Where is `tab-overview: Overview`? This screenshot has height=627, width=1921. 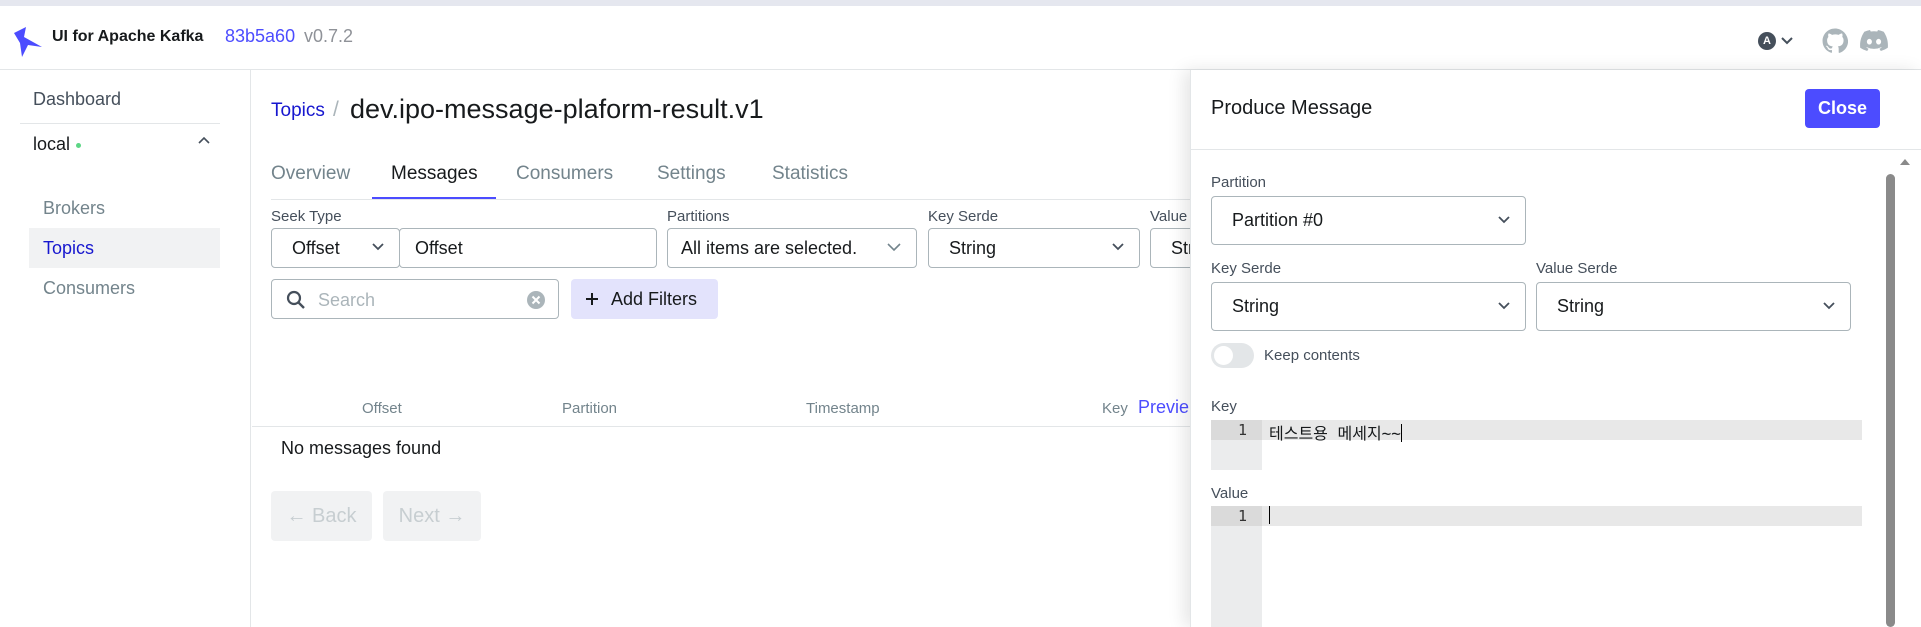 tab-overview: Overview is located at coordinates (310, 174).